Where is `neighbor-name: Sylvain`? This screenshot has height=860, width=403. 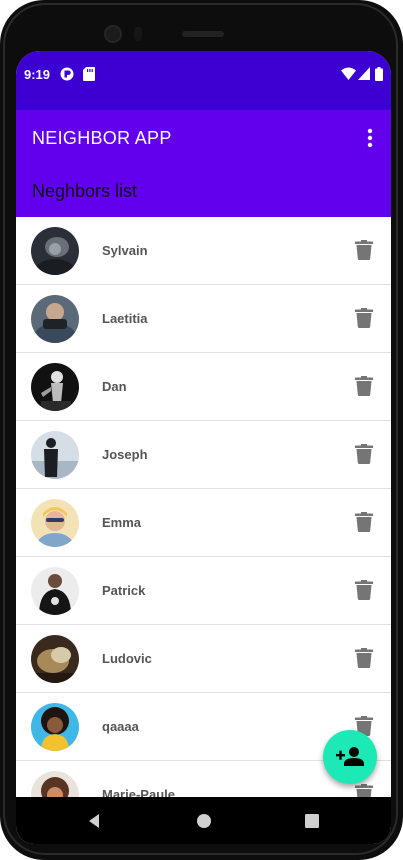
neighbor-name: Sylvain is located at coordinates (125, 250).